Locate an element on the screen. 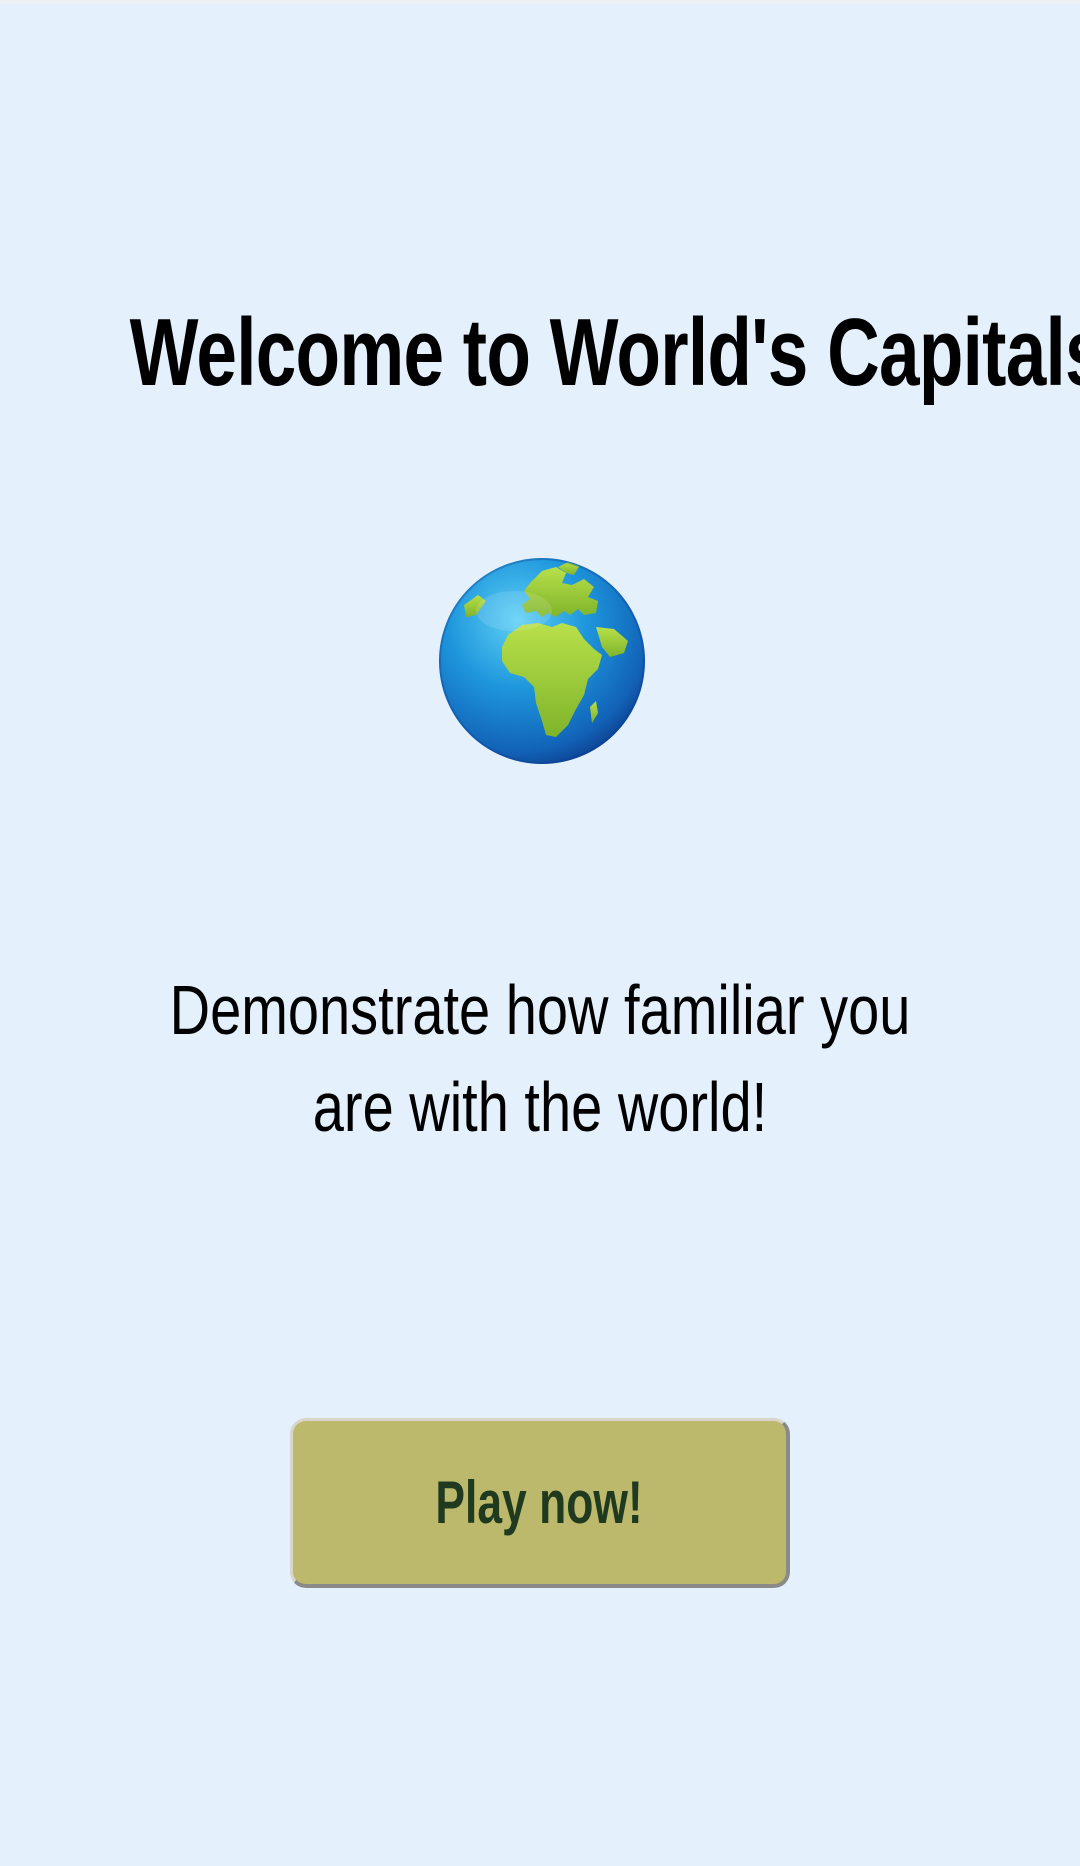  play-now-button: Play now! is located at coordinates (540, 1503).